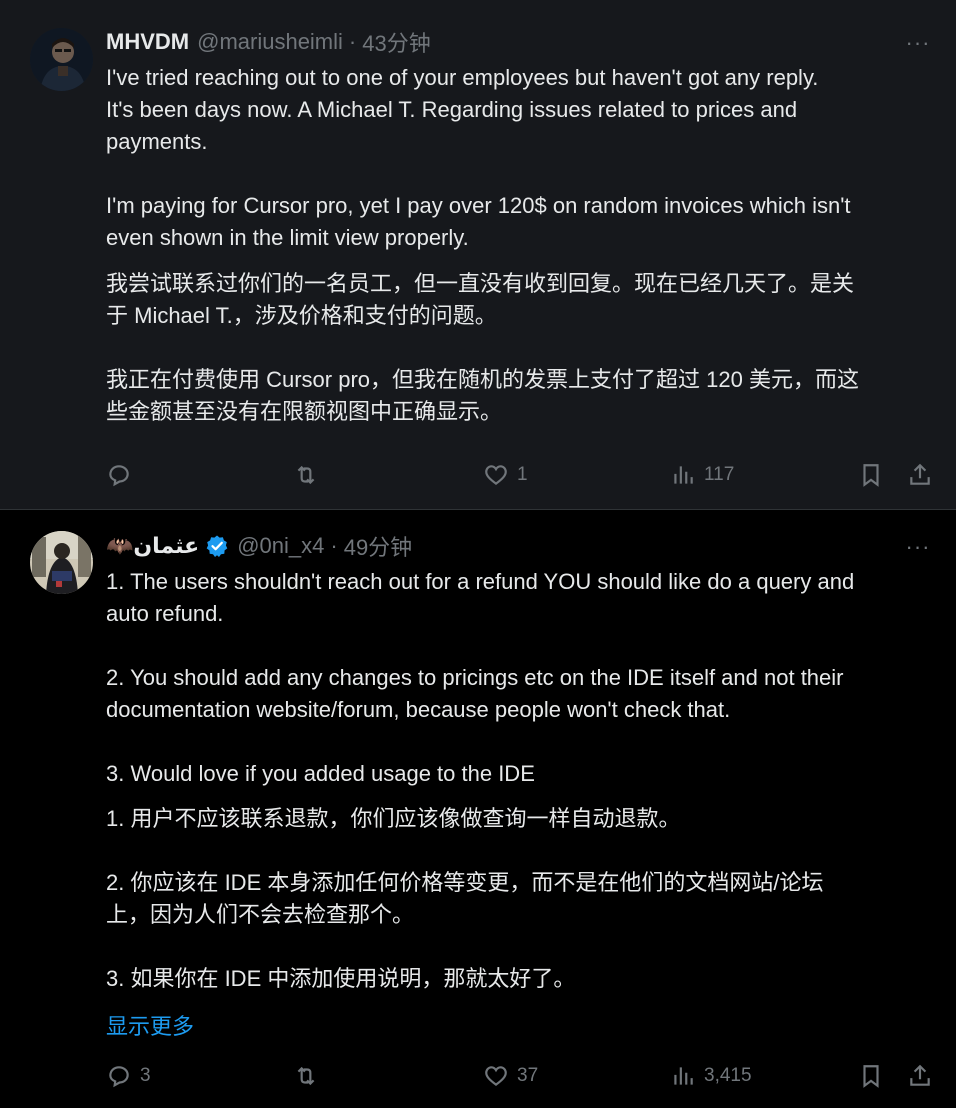 Image resolution: width=956 pixels, height=1108 pixels. I want to click on like-count: 1, so click(522, 474).